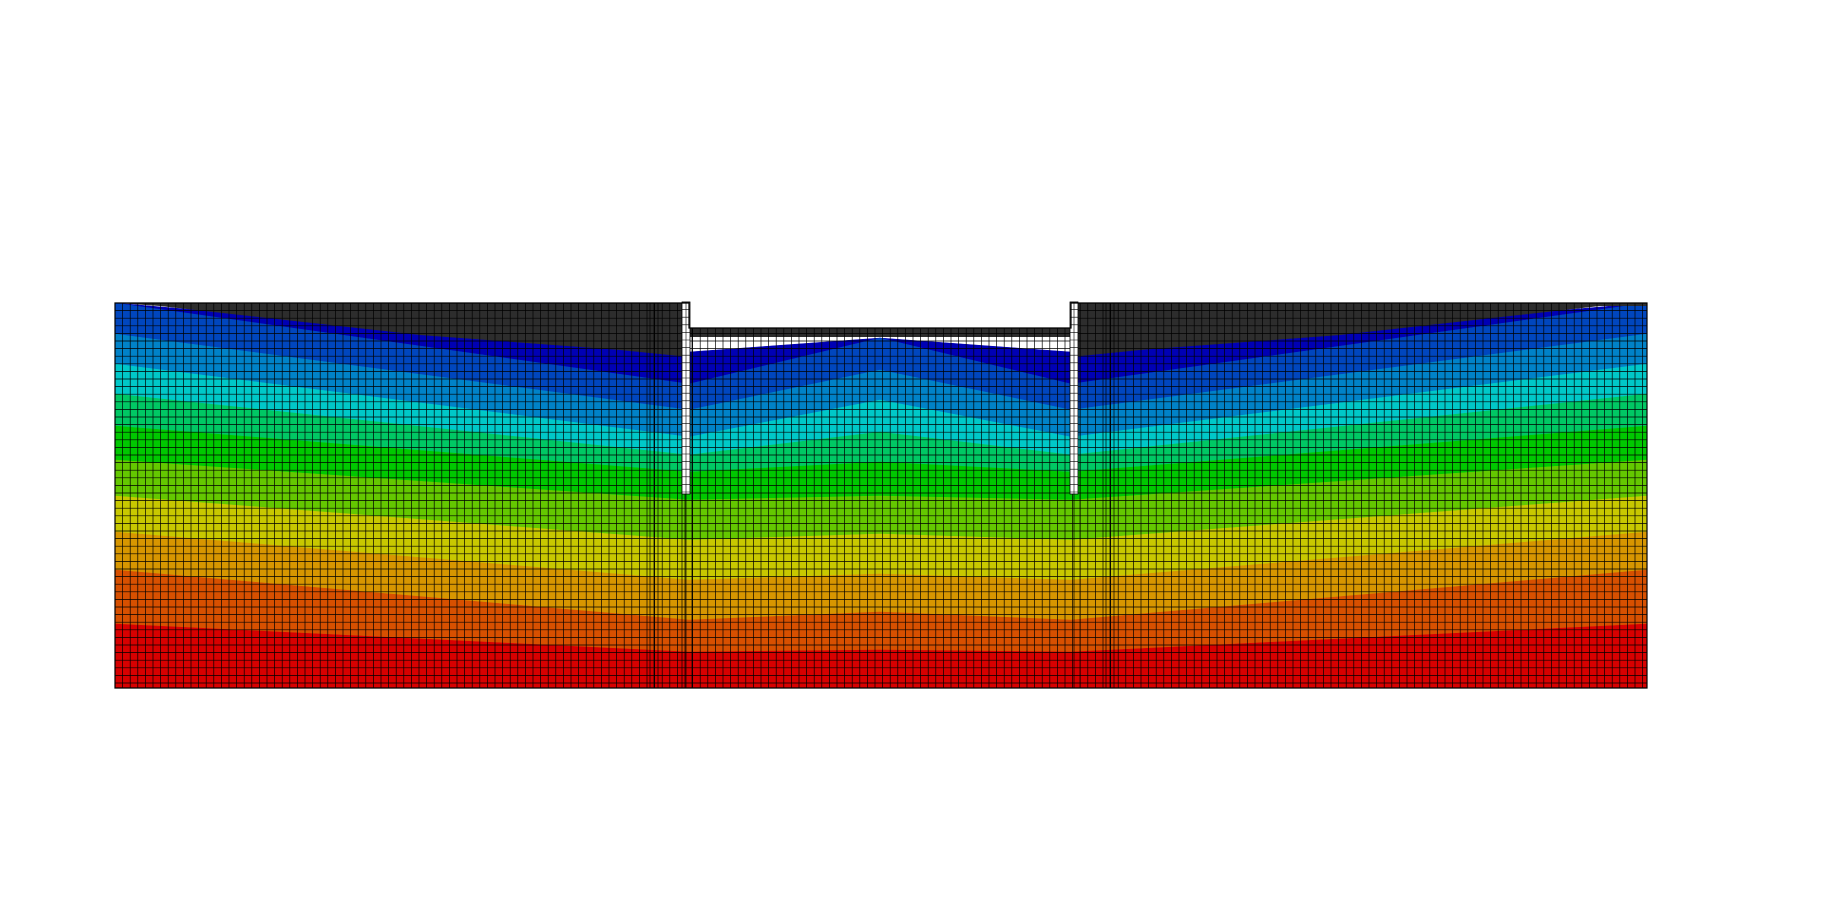 This screenshot has height=901, width=1830. What do you see at coordinates (686, 398) in the screenshot?
I see `retaining-wall-left` at bounding box center [686, 398].